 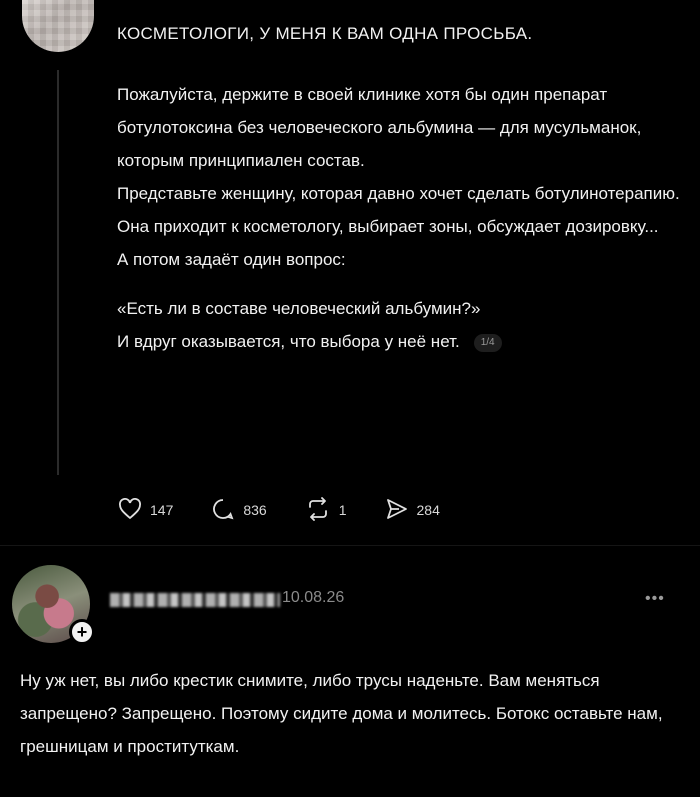 What do you see at coordinates (655, 599) in the screenshot?
I see `more-options-button: •••` at bounding box center [655, 599].